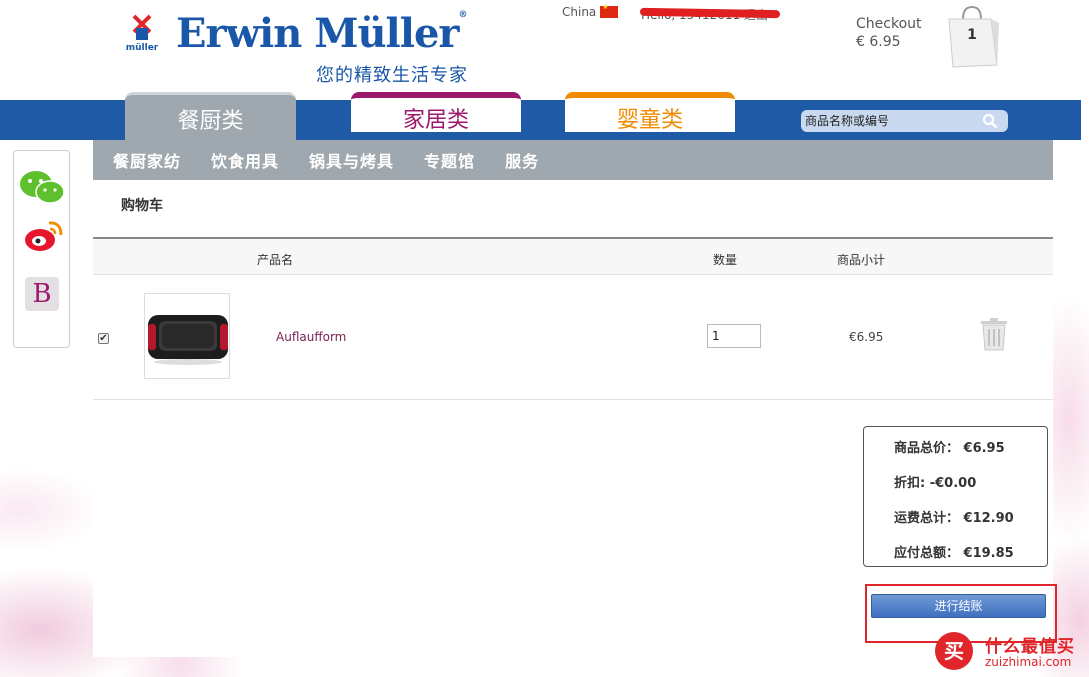 The height and width of the screenshot is (677, 1089). Describe the element at coordinates (392, 75) in the screenshot. I see `brand-tagline: 您的精致生活专家` at that location.